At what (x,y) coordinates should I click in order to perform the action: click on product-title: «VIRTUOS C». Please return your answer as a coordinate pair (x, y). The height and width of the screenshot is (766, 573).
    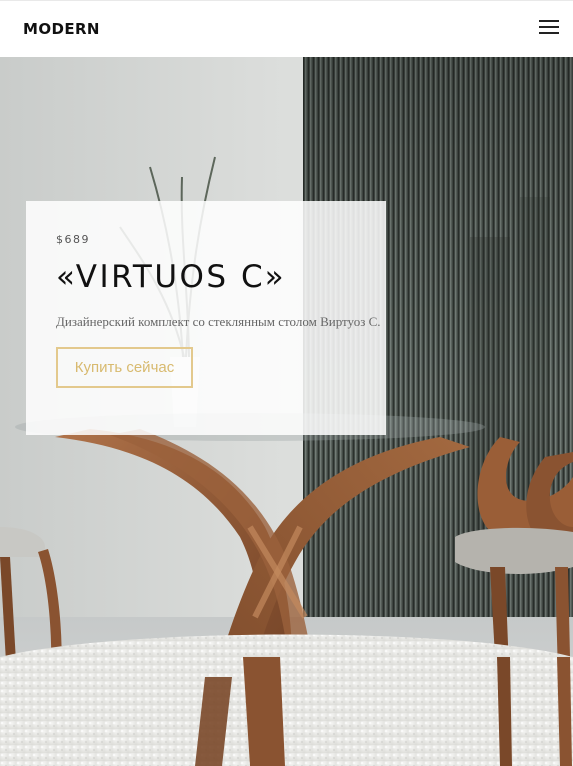
    Looking at the image, I should click on (171, 277).